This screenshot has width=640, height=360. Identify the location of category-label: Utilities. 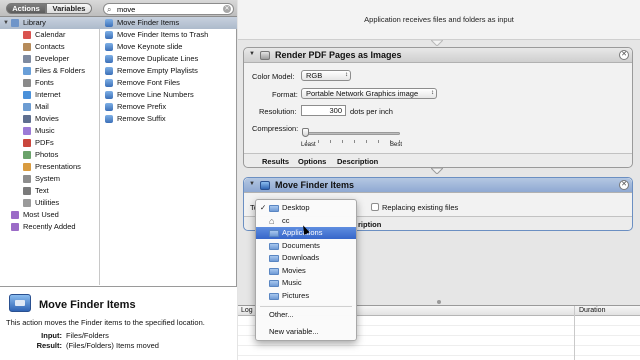
(47, 202).